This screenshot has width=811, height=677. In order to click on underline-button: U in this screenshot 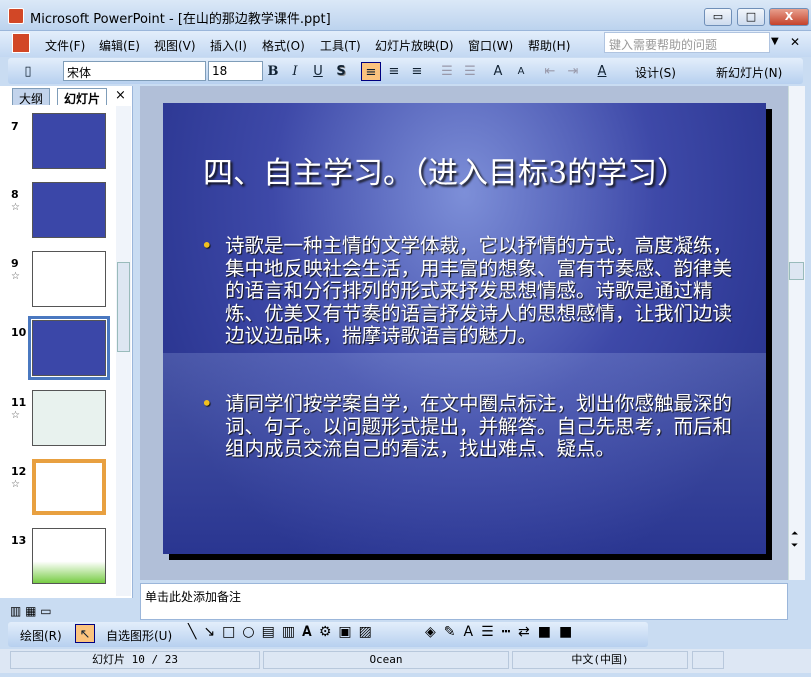, I will do `click(318, 71)`.